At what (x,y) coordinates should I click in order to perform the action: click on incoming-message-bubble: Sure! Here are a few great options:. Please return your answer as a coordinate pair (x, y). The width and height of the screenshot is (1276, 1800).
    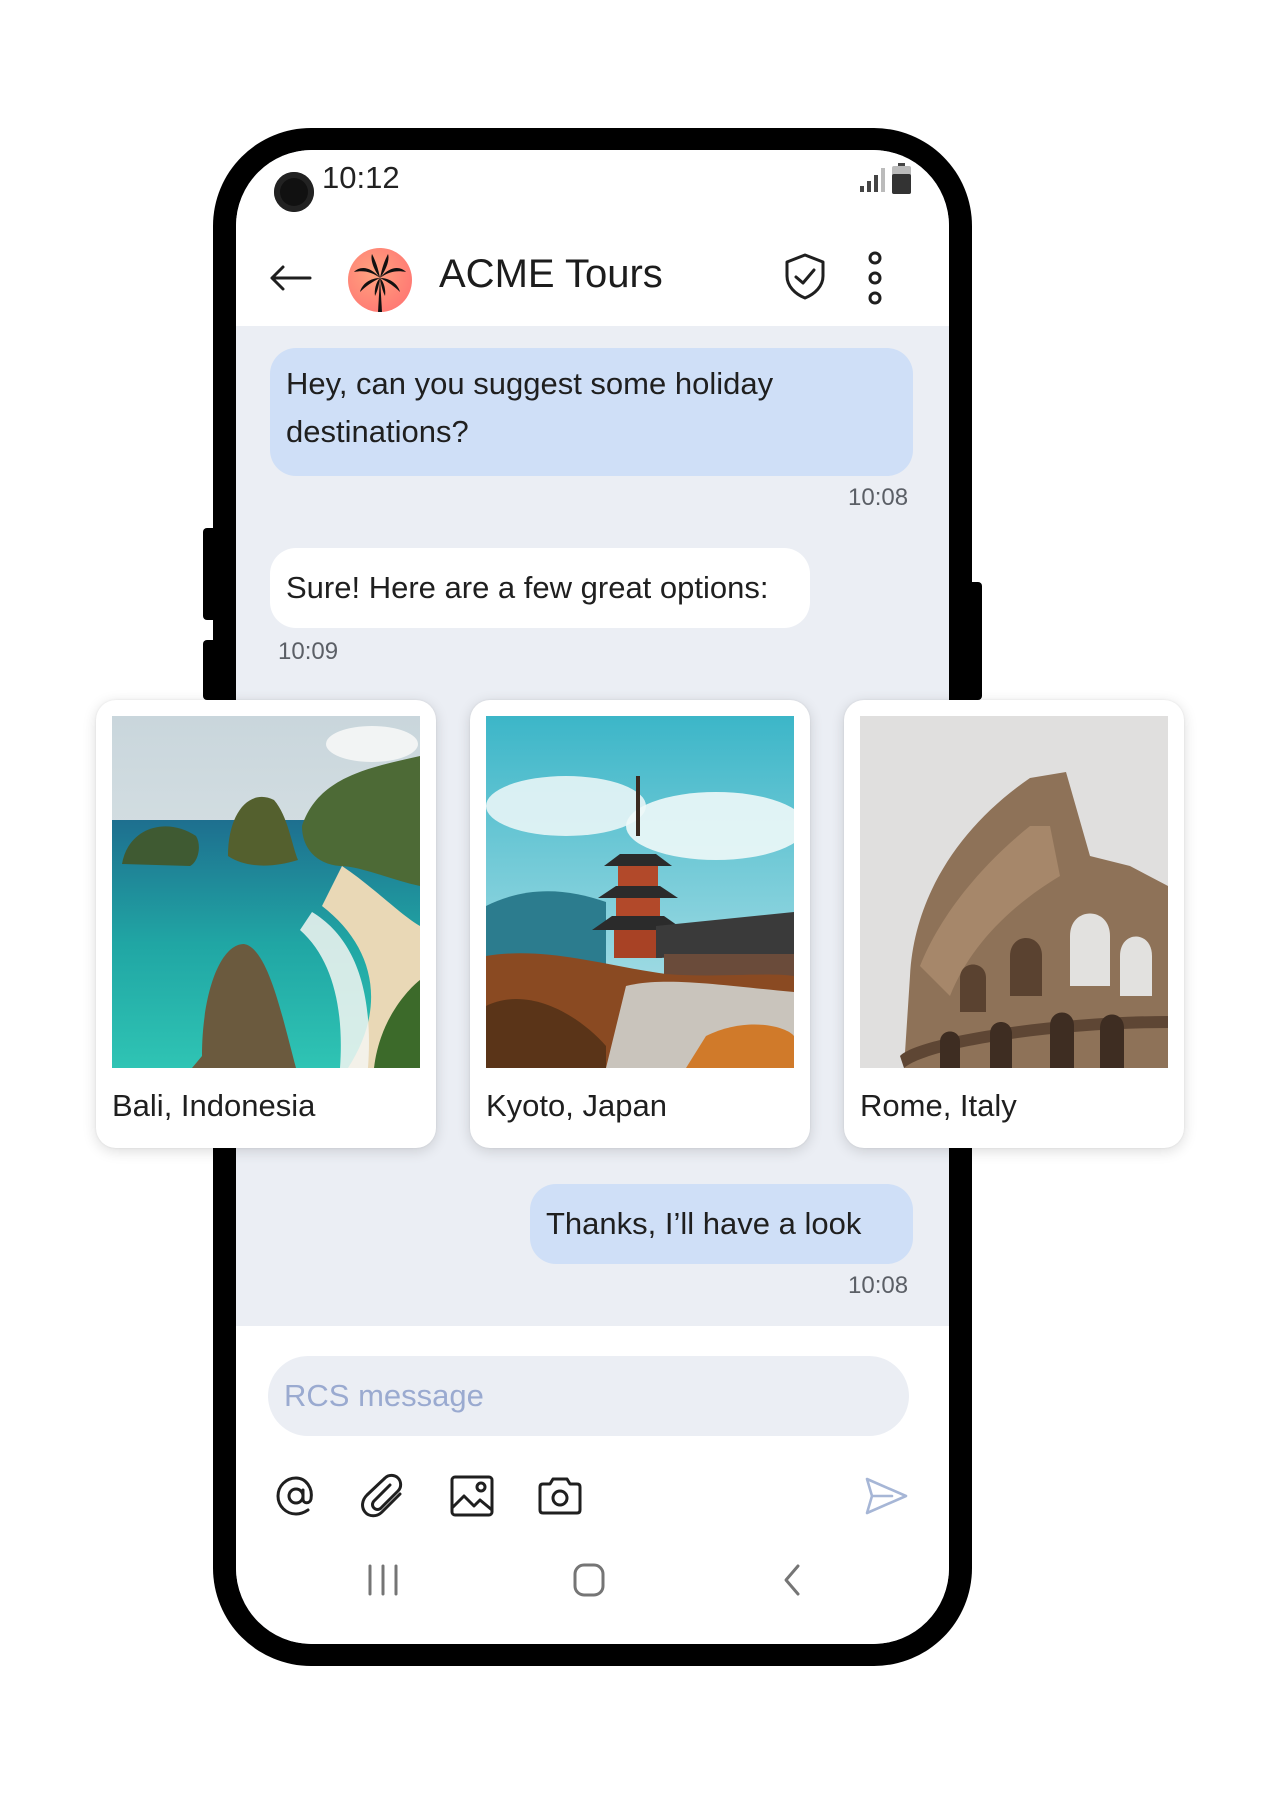
    Looking at the image, I should click on (540, 588).